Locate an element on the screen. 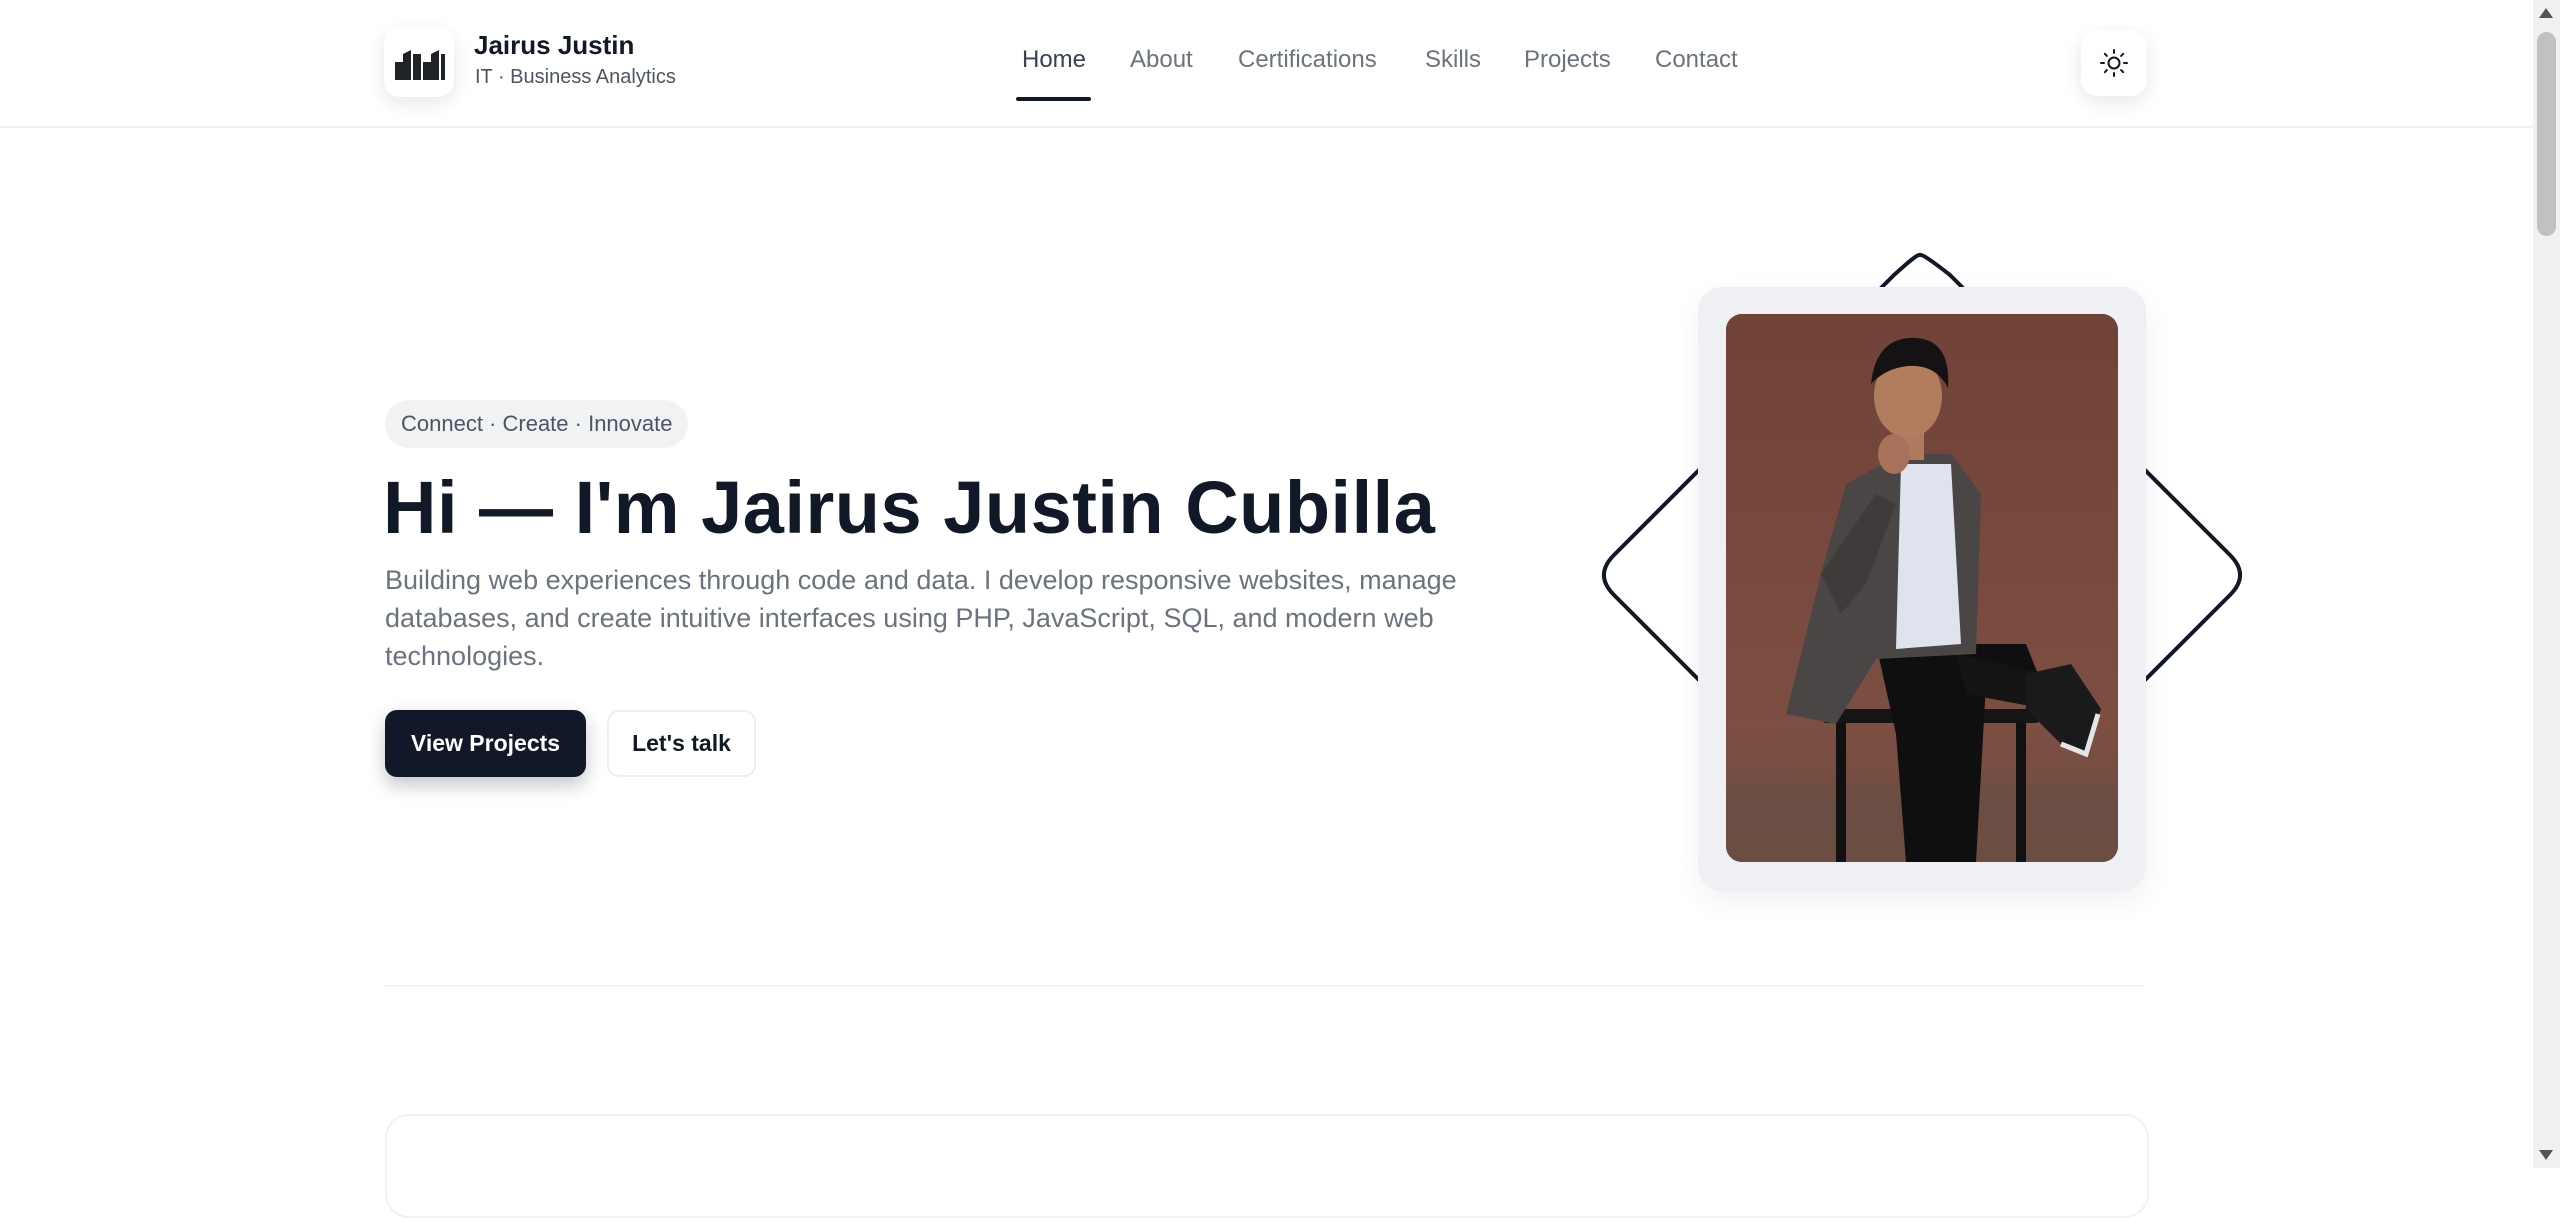 The image size is (2560, 1218). hero-tagline: Connect · Create · Innovate is located at coordinates (537, 424).